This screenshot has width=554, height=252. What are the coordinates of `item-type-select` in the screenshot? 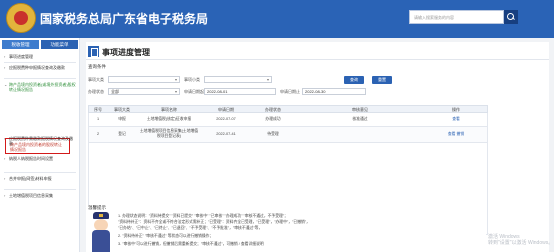 It's located at (144, 79).